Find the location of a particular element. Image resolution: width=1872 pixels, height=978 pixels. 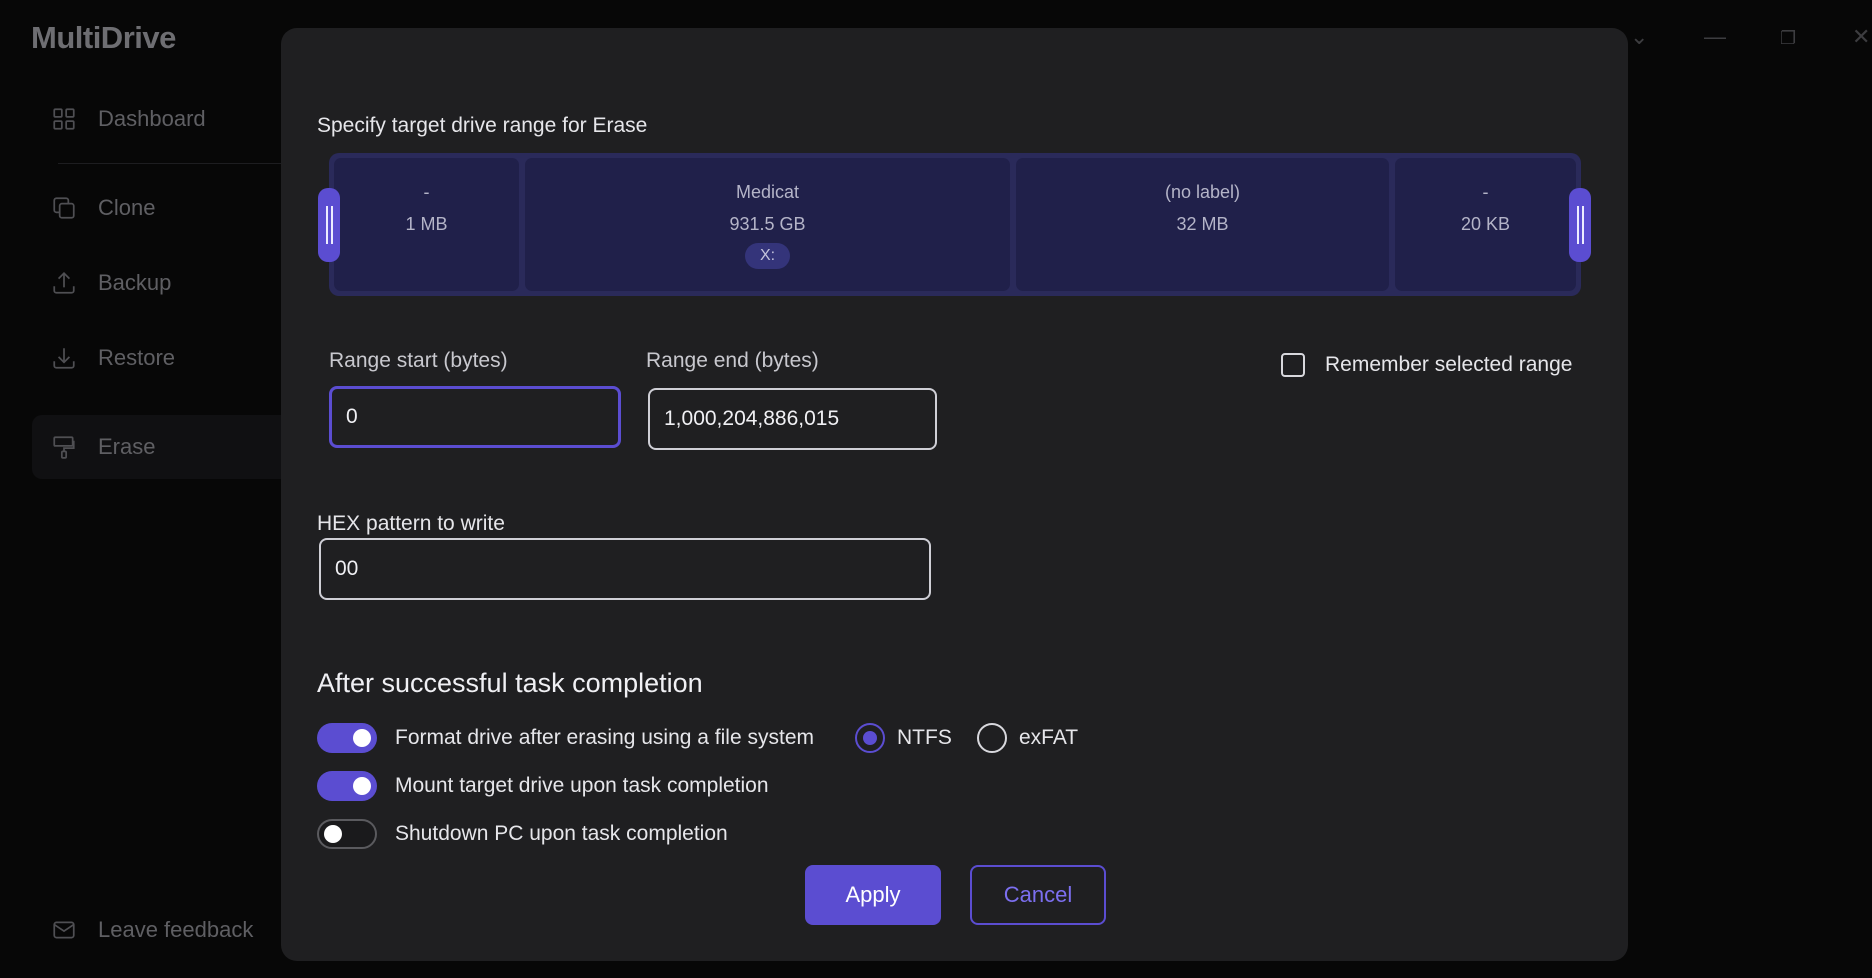

app-title: MultiDrive is located at coordinates (103, 37).